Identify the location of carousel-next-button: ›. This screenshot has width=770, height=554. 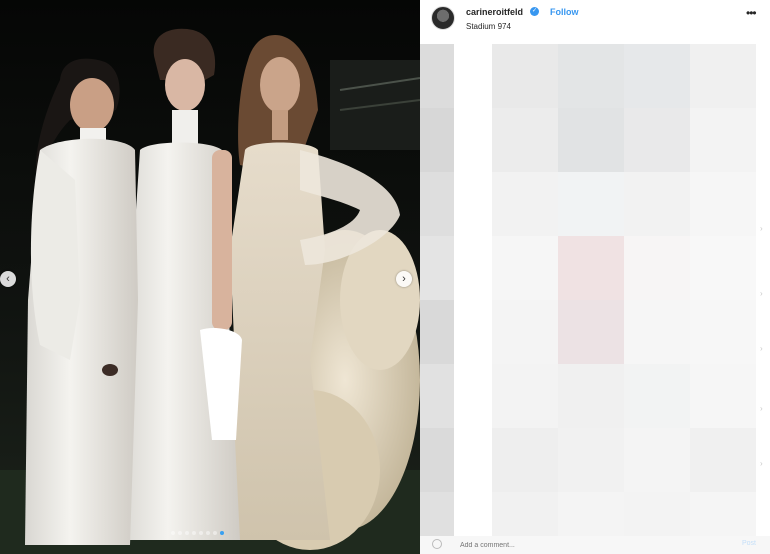
(404, 279).